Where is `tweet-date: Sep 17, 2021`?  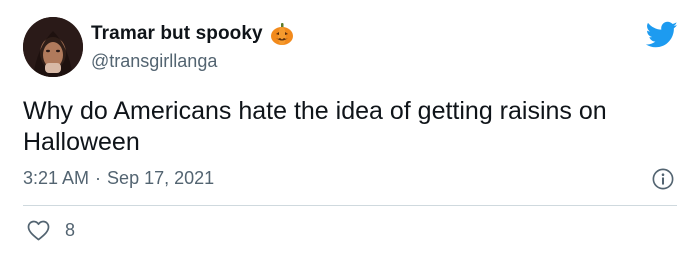
tweet-date: Sep 17, 2021 is located at coordinates (161, 178).